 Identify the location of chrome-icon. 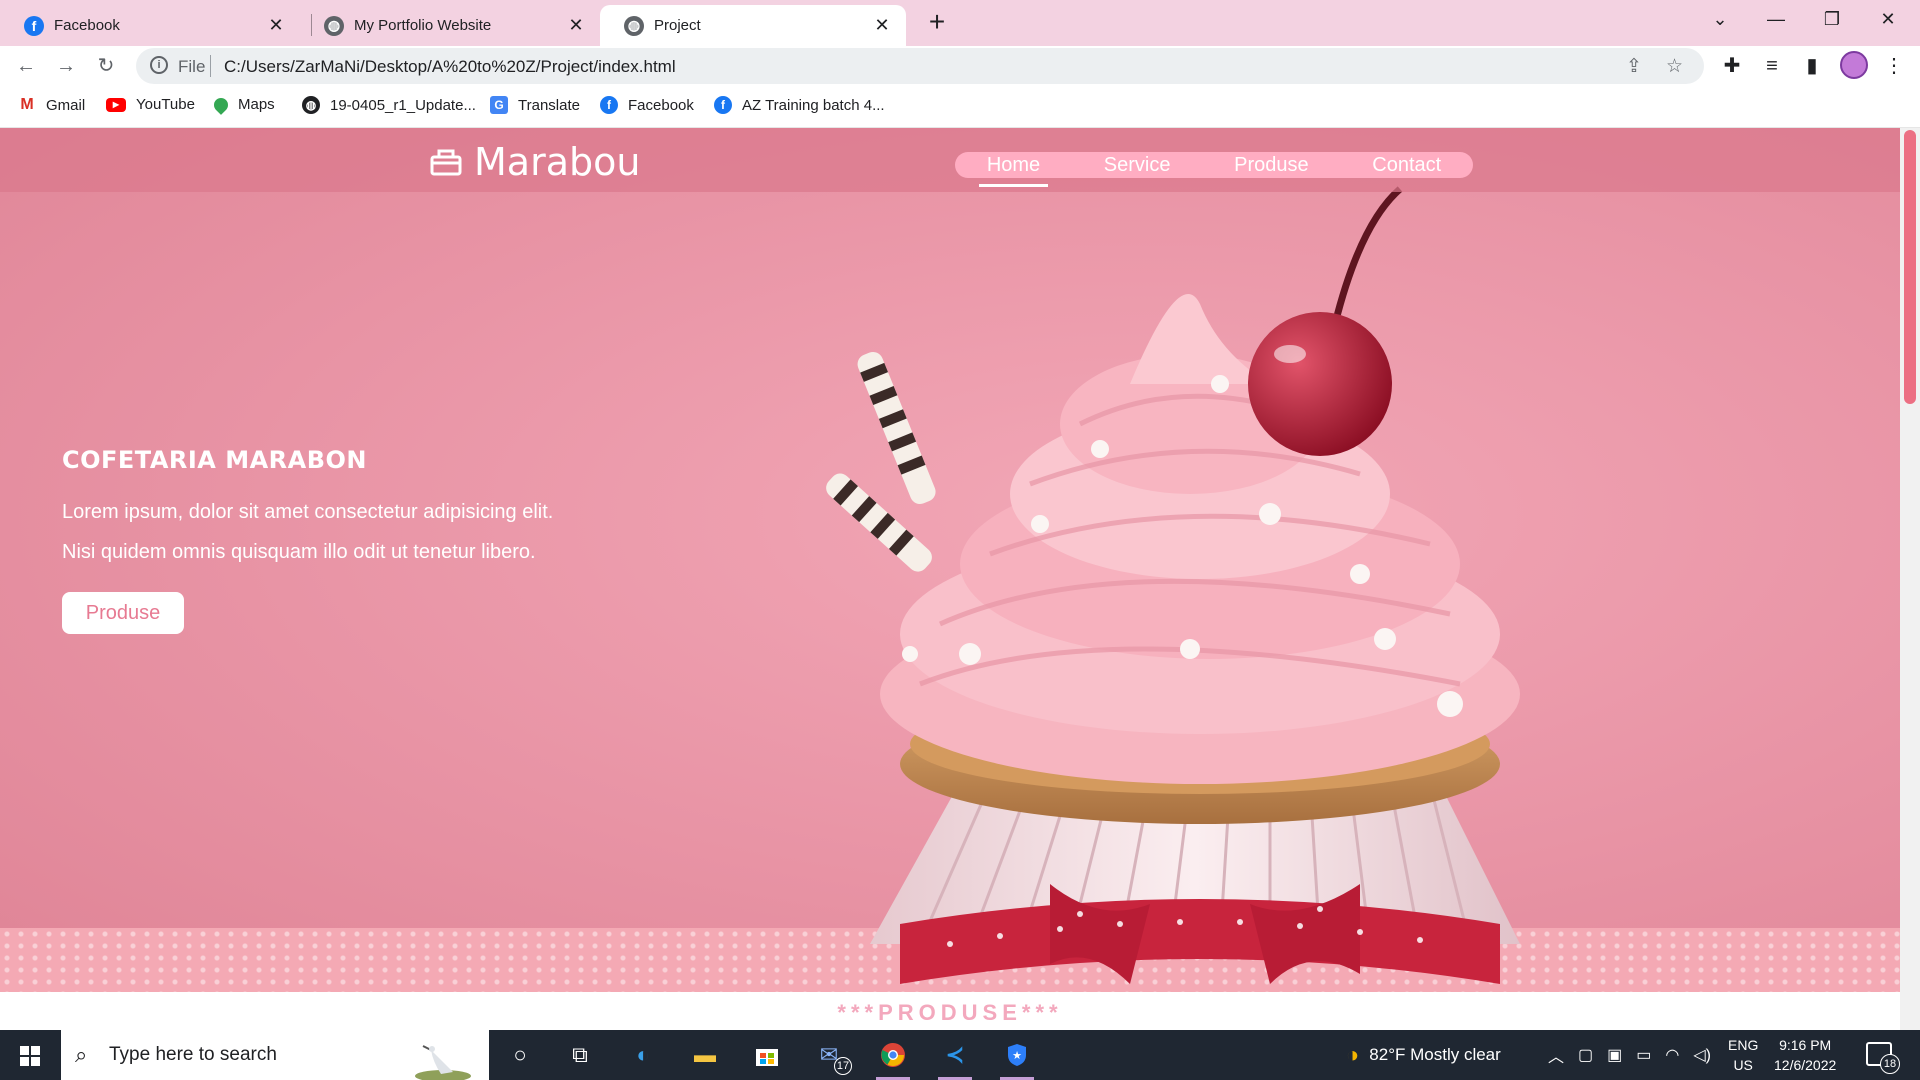
(893, 1059).